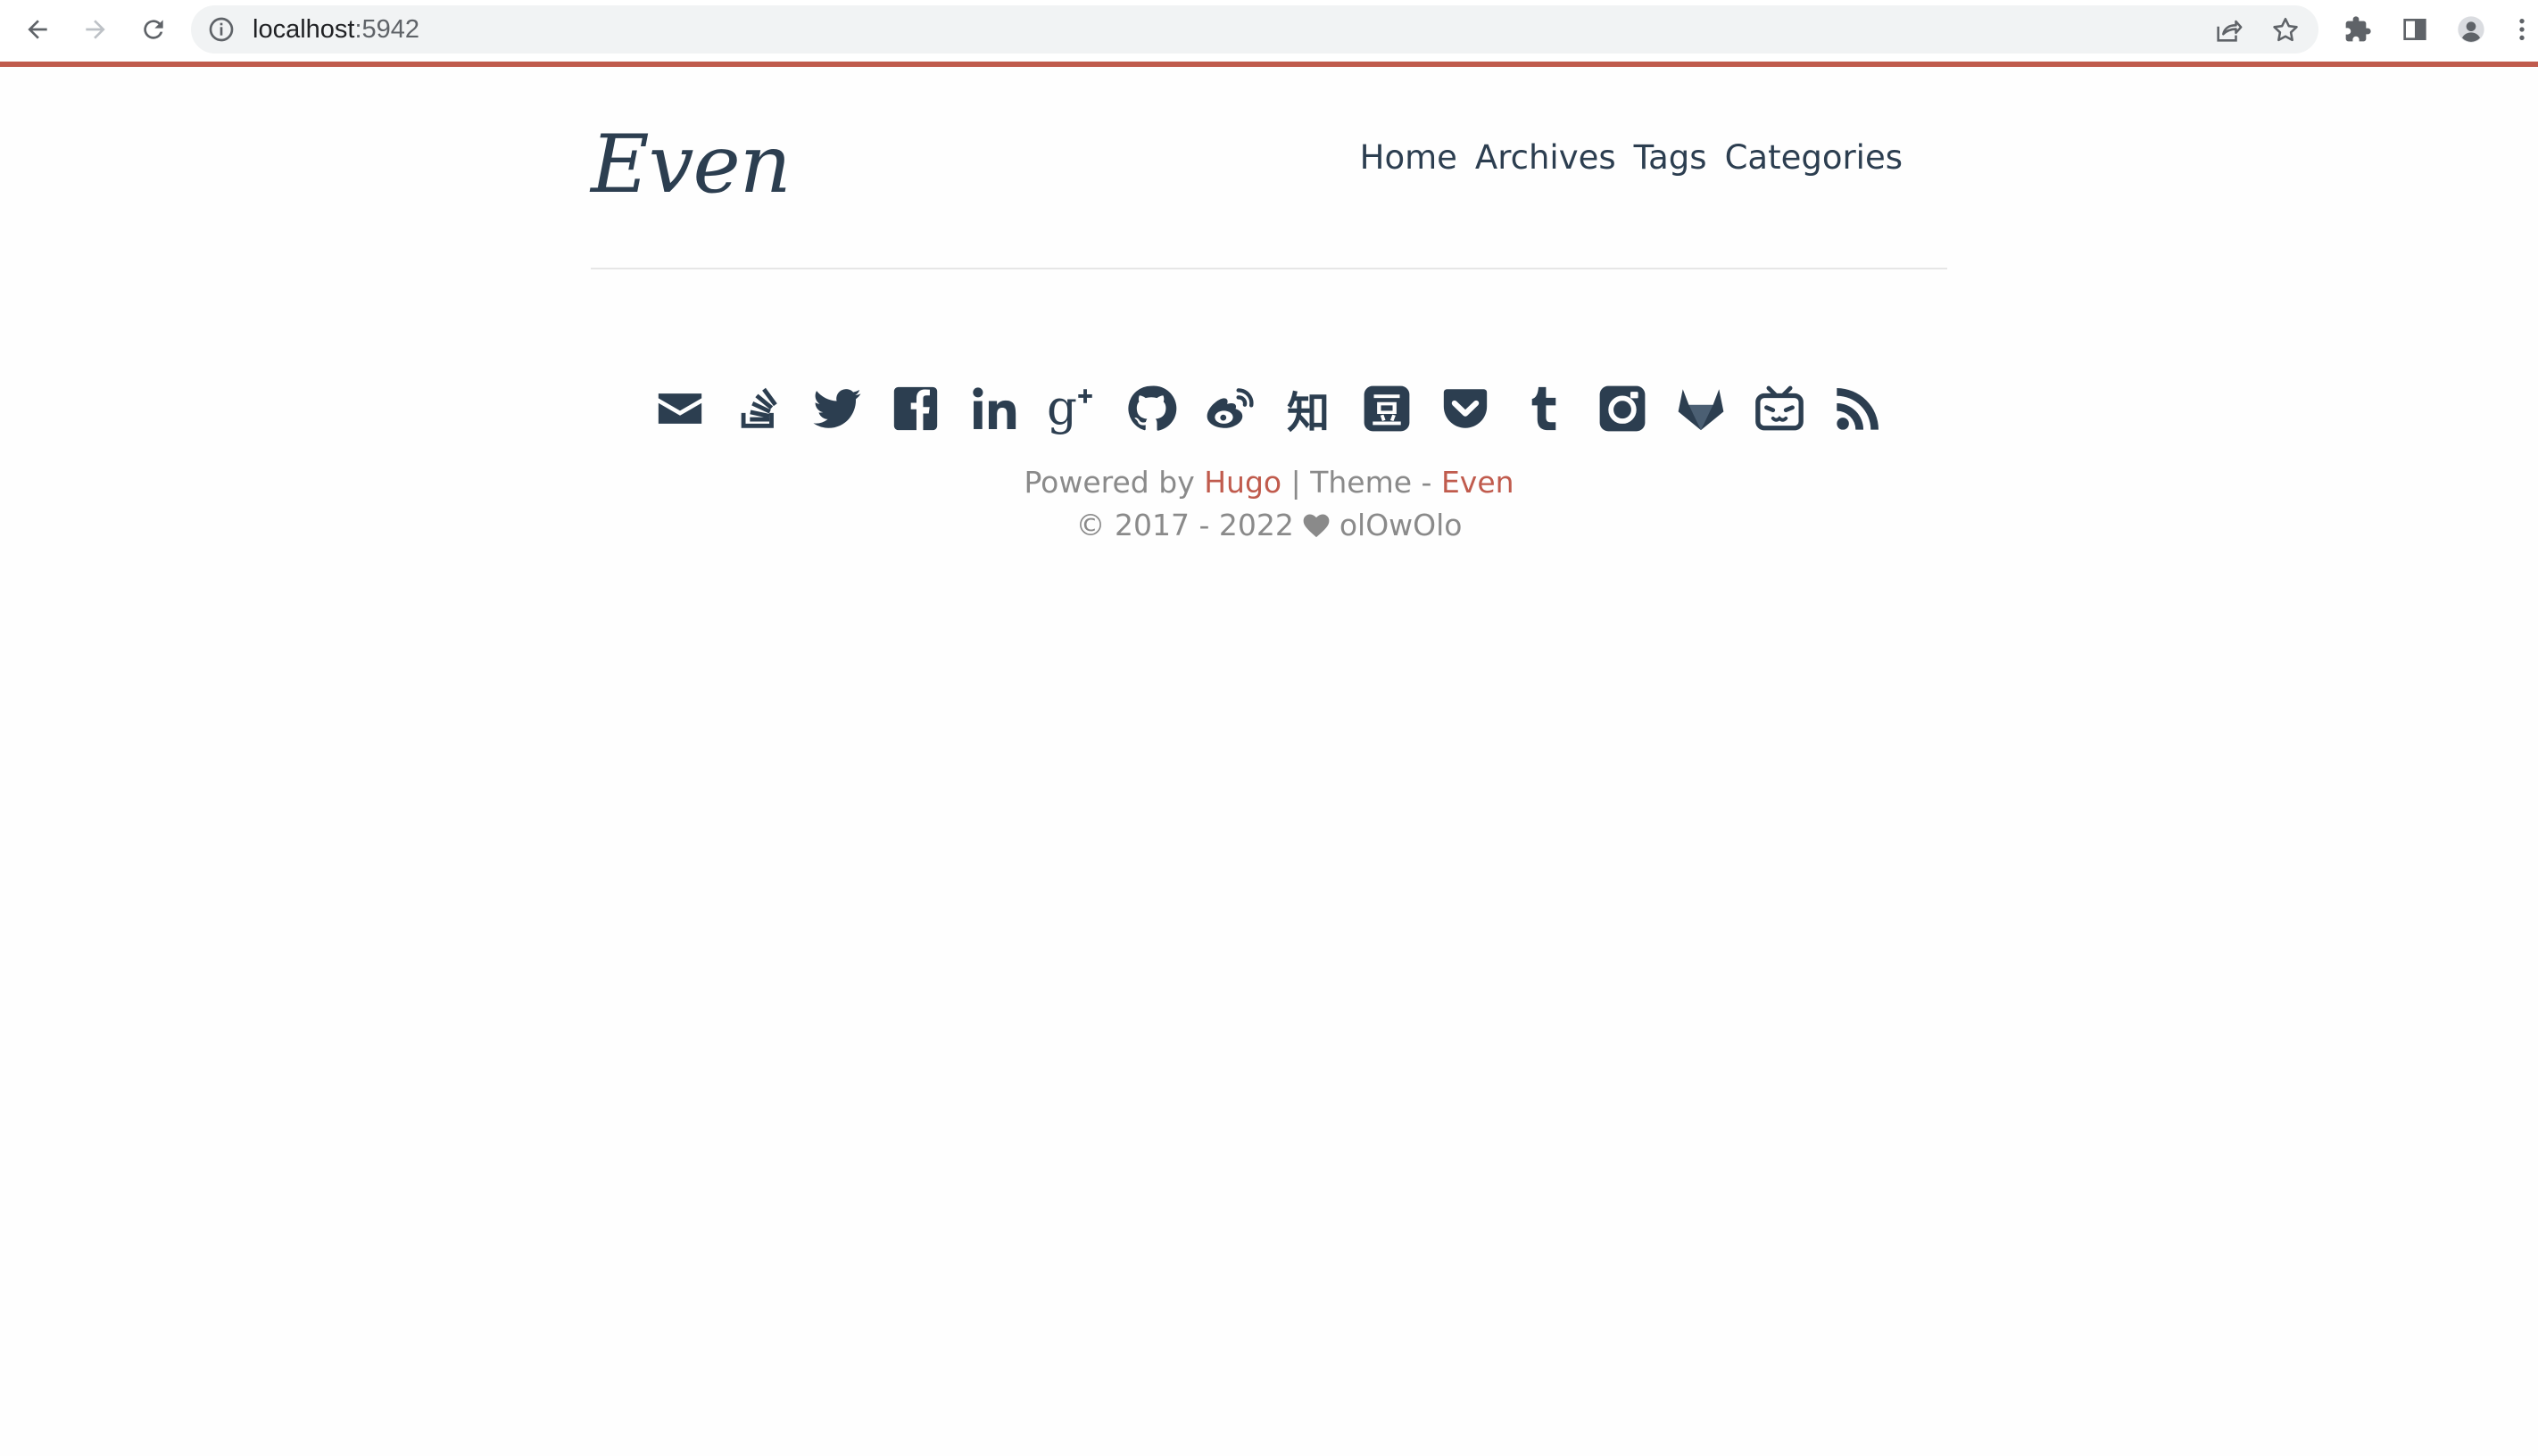  Describe the element at coordinates (1622, 409) in the screenshot. I see `instagram-icon` at that location.